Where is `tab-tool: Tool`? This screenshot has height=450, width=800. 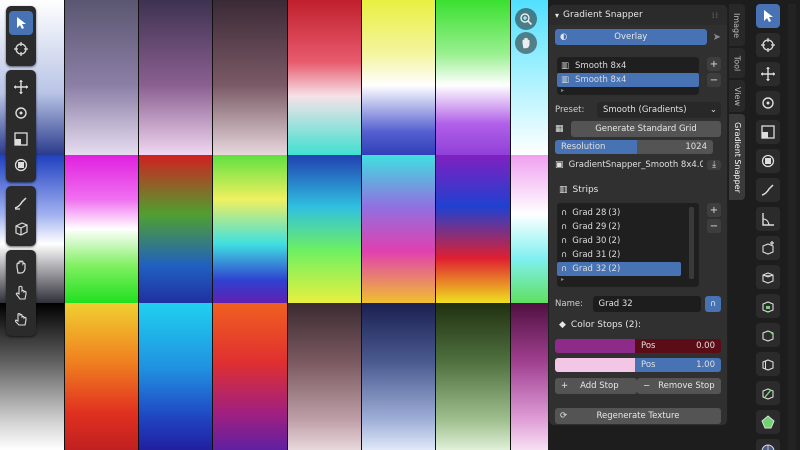
tab-tool: Tool is located at coordinates (737, 63).